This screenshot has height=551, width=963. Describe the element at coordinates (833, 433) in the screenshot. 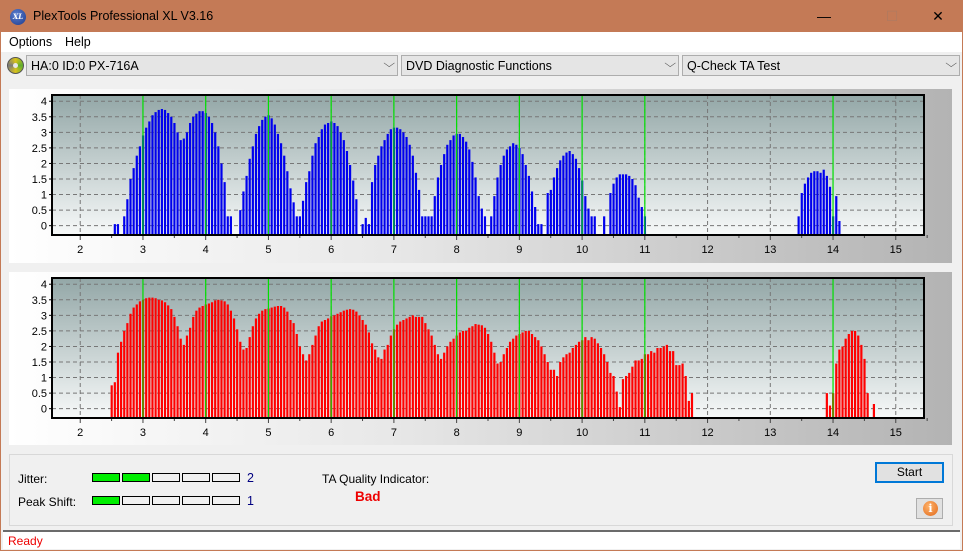

I see `x-tick-label: 14` at that location.